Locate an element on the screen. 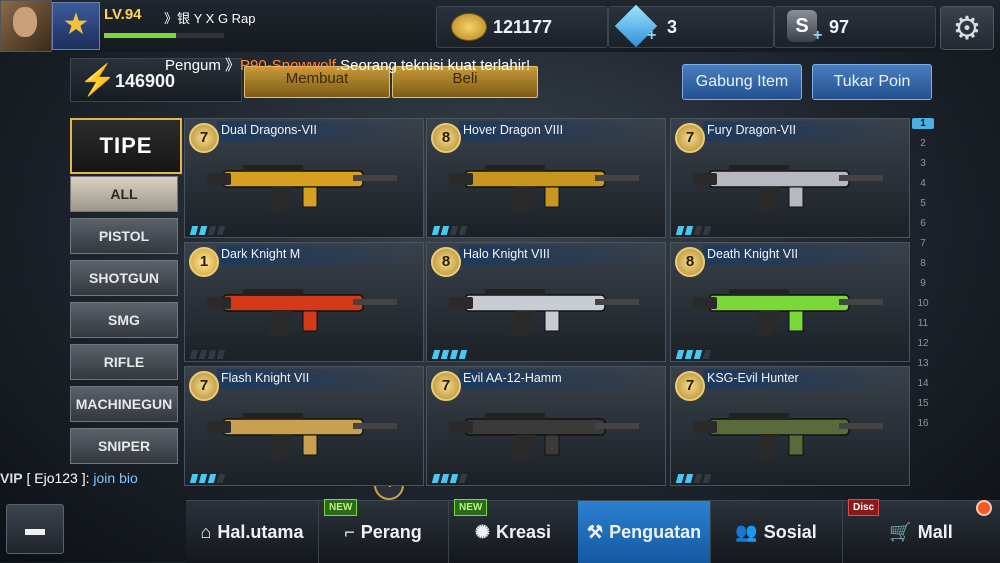 The height and width of the screenshot is (563, 1000). page-number: 4 is located at coordinates (923, 183).